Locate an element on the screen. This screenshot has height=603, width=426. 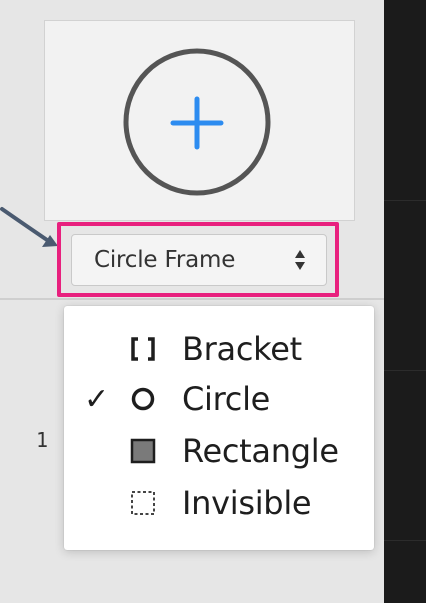
menu-item-invisible: Invisible is located at coordinates (219, 504).